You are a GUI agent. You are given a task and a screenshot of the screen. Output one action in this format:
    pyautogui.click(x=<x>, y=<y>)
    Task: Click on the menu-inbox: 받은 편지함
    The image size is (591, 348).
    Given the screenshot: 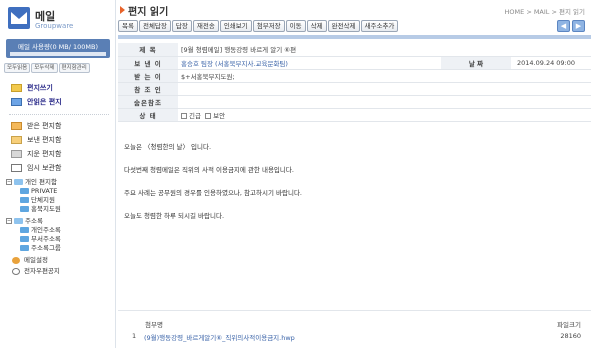 What is the action you would take?
    pyautogui.click(x=61, y=126)
    